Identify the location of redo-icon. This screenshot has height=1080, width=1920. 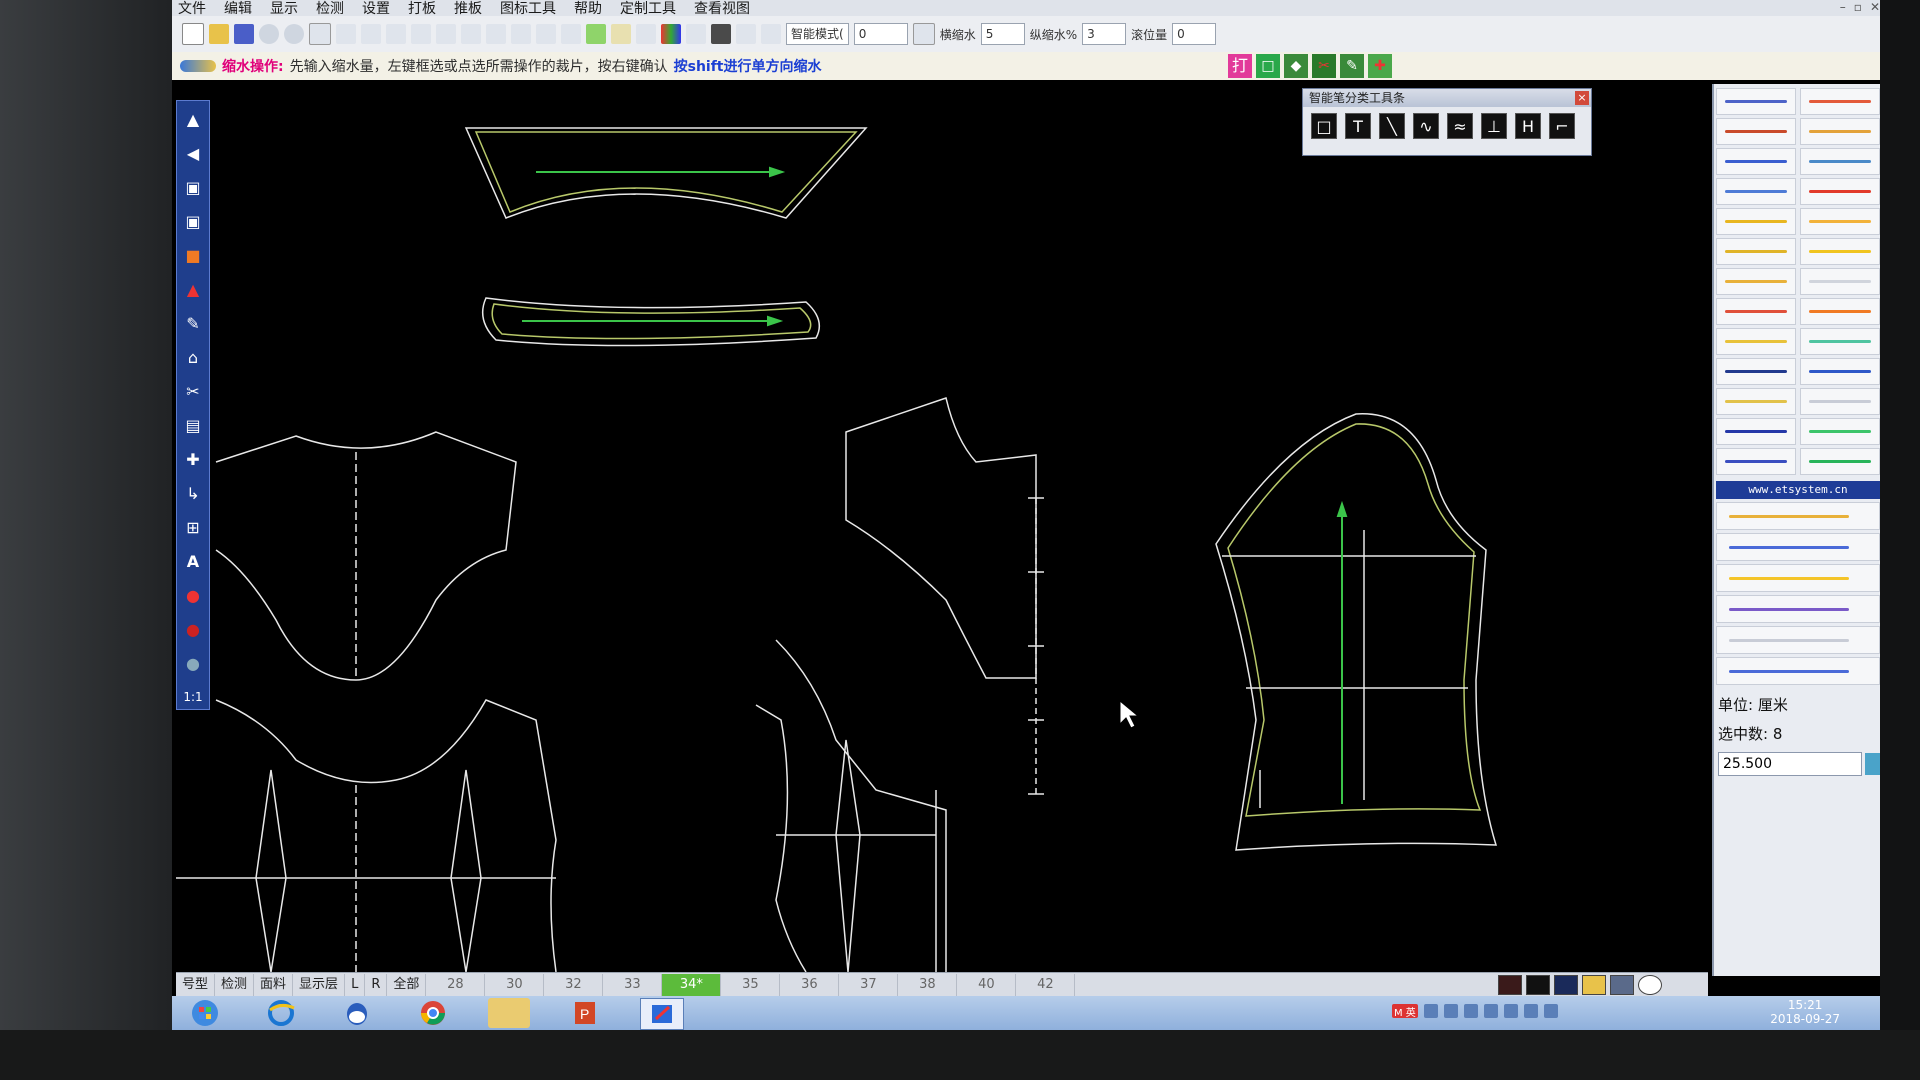
(421, 34).